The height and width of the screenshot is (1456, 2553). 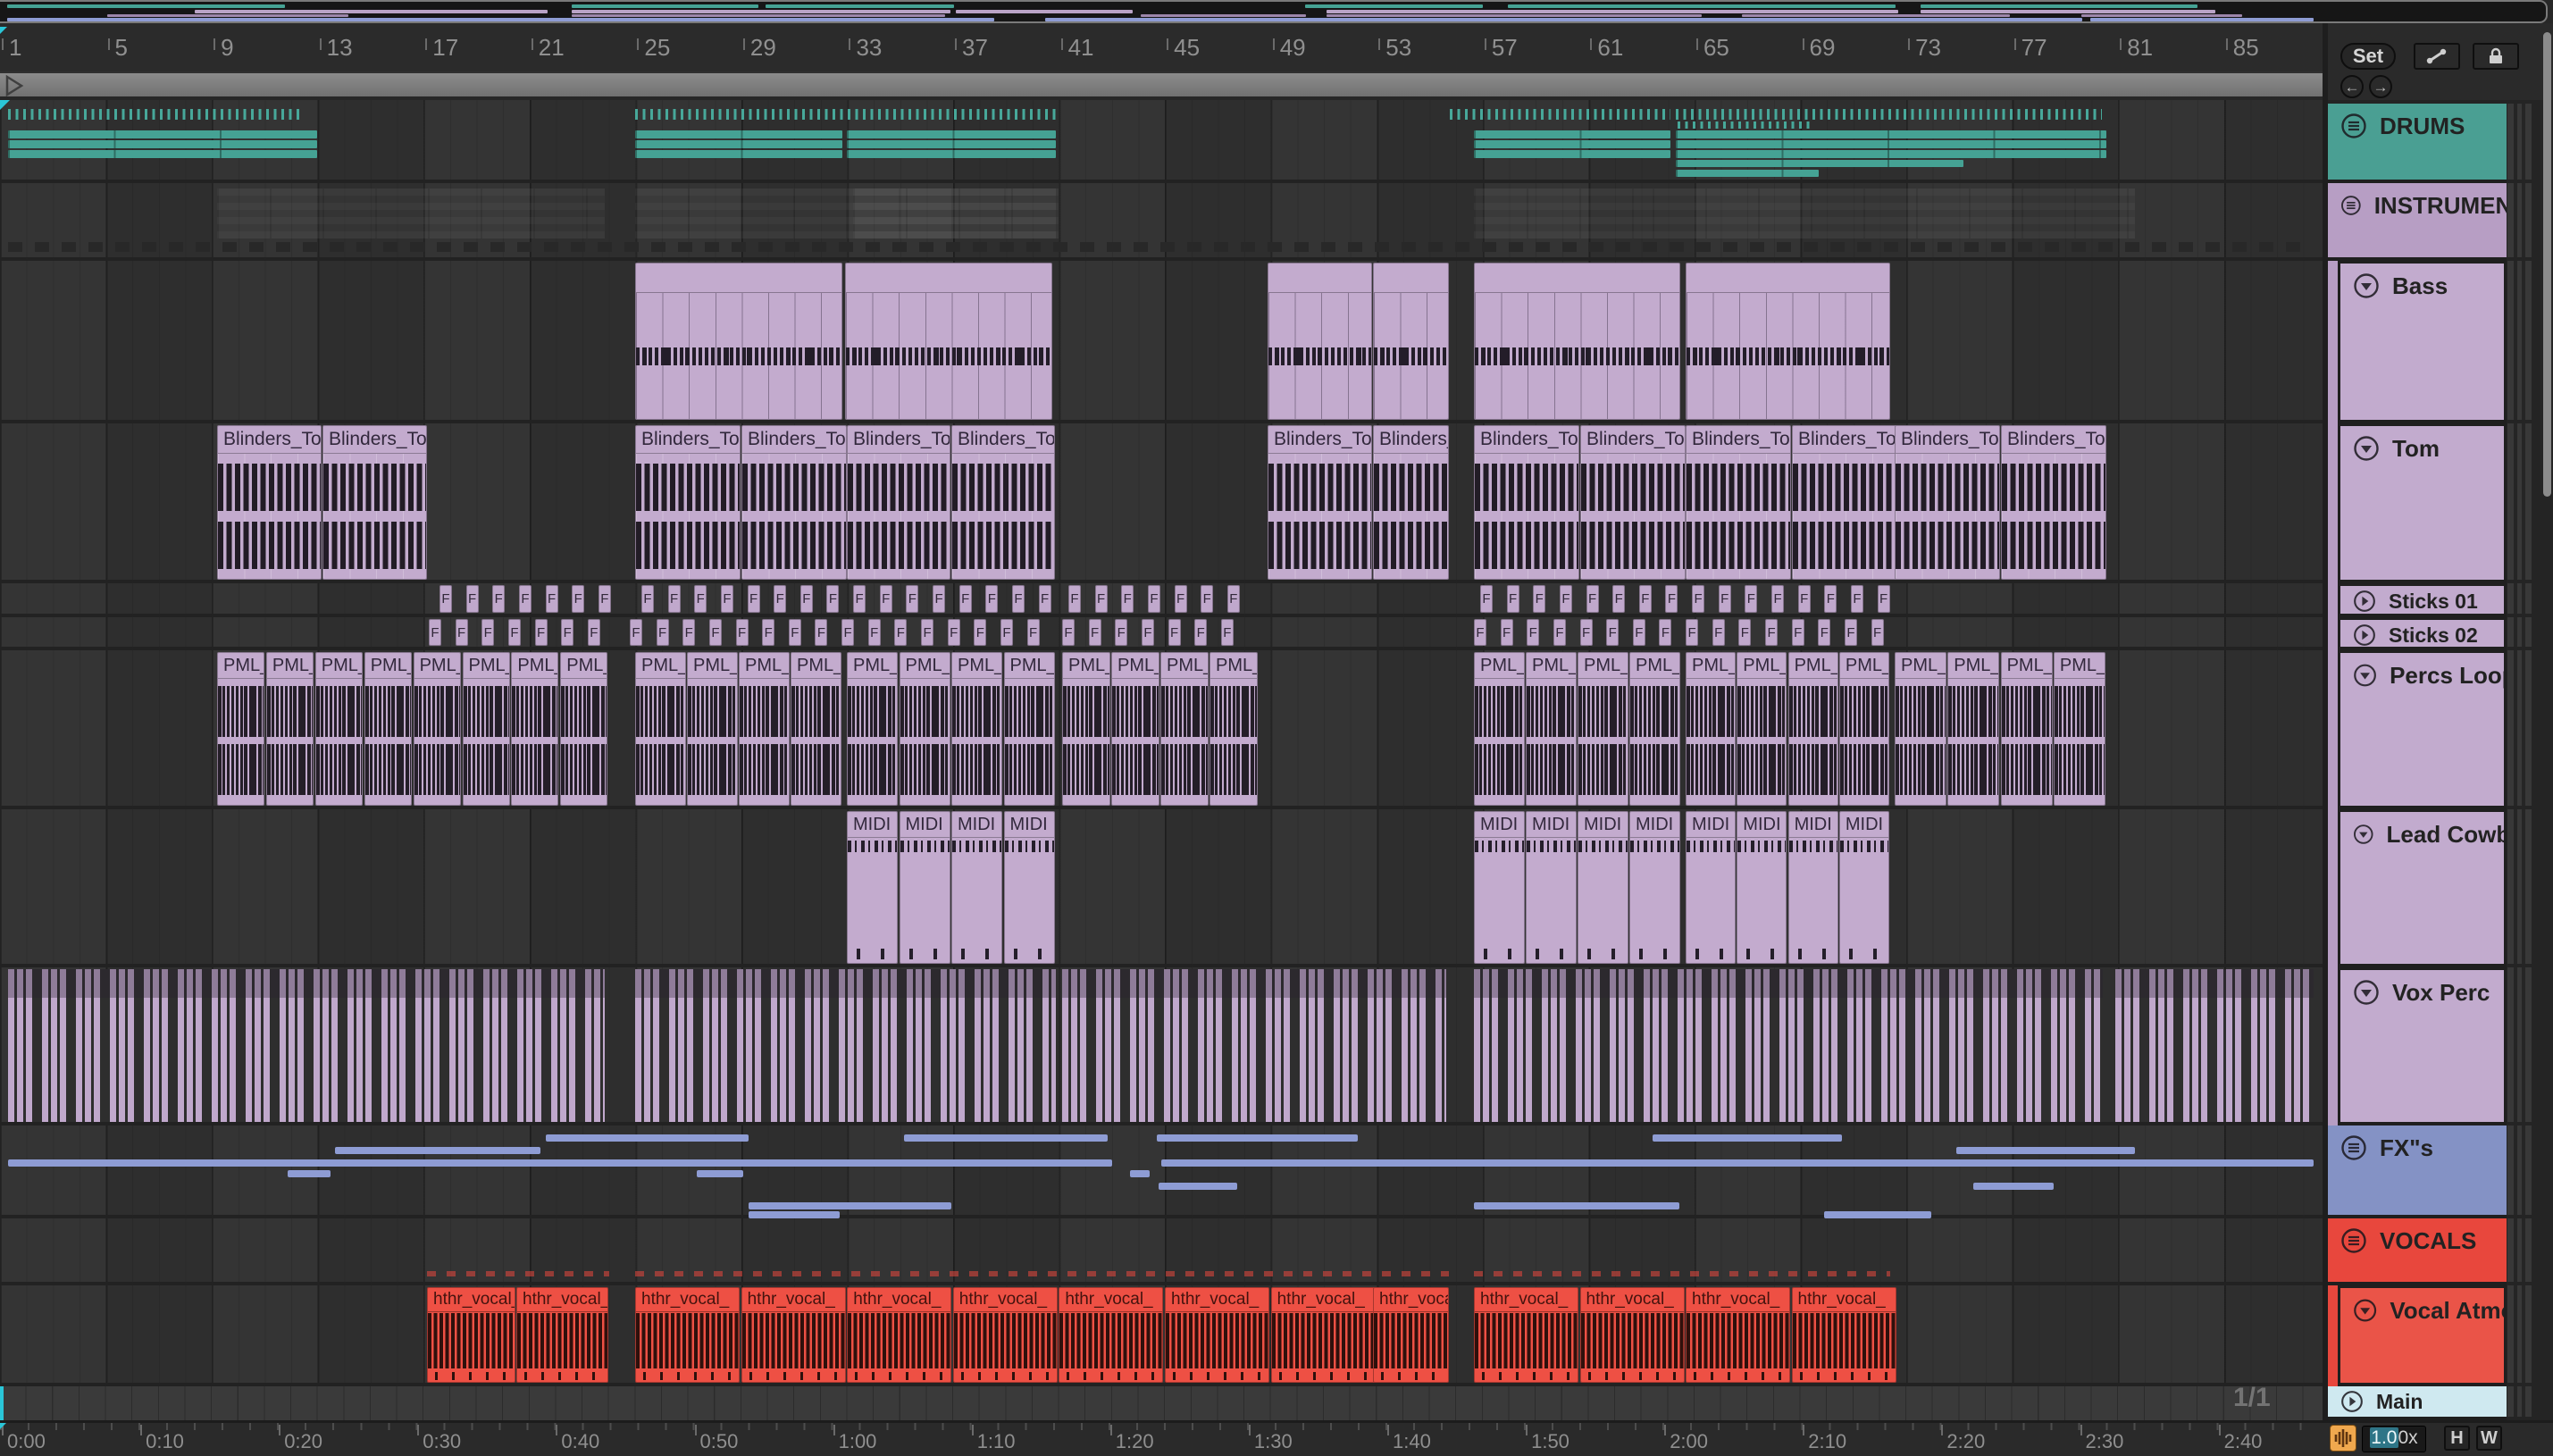 I want to click on scrub-area, so click(x=1164, y=84).